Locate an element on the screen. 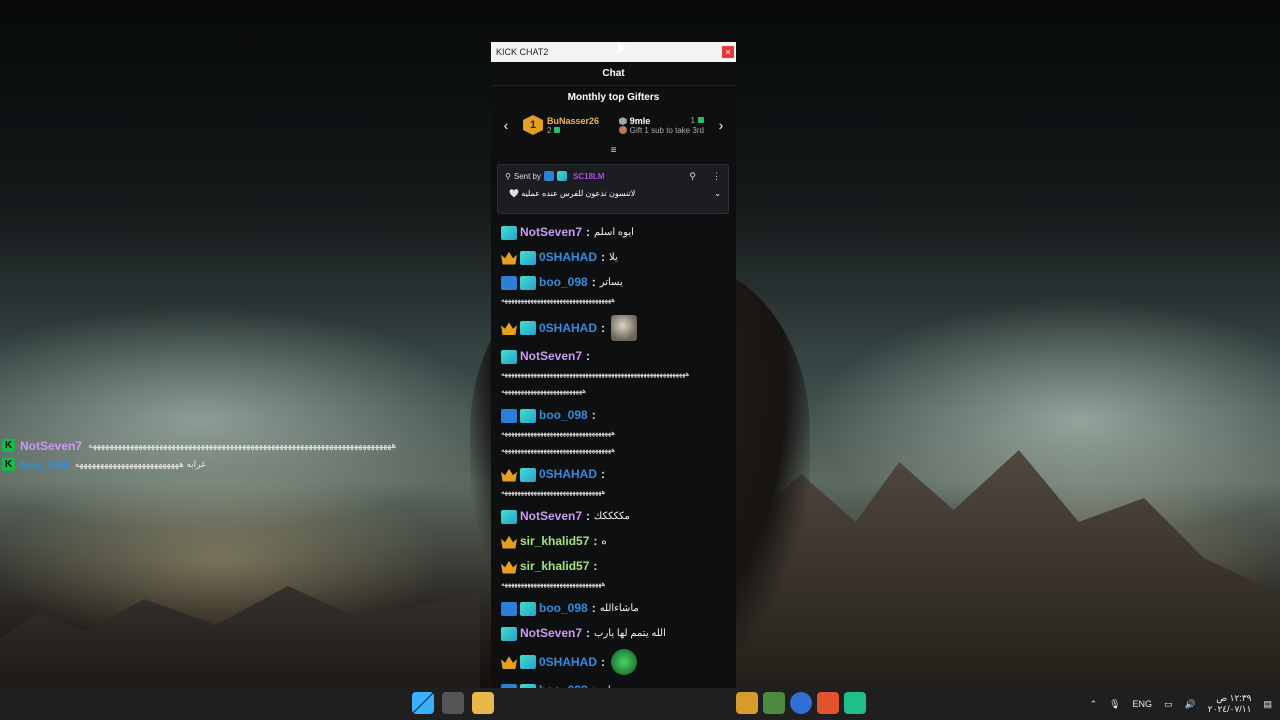  volume-icon: 🔊 is located at coordinates (1190, 704).